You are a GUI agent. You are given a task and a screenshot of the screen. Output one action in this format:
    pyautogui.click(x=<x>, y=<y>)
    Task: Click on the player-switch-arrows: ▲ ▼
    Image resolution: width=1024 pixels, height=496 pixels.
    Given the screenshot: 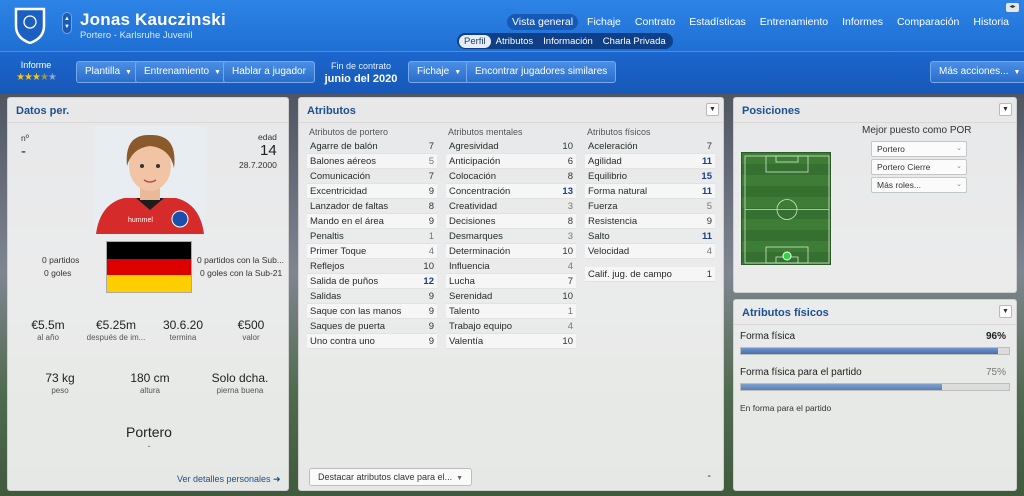 What is the action you would take?
    pyautogui.click(x=67, y=23)
    